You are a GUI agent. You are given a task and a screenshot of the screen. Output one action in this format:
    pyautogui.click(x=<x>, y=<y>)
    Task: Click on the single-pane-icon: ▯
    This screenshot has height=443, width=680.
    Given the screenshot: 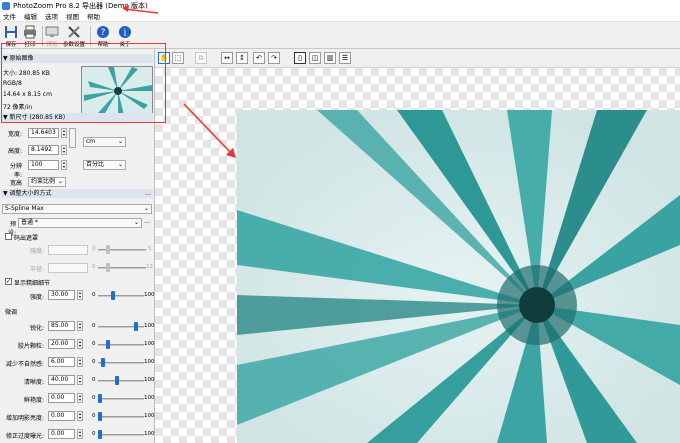 What is the action you would take?
    pyautogui.click(x=300, y=58)
    